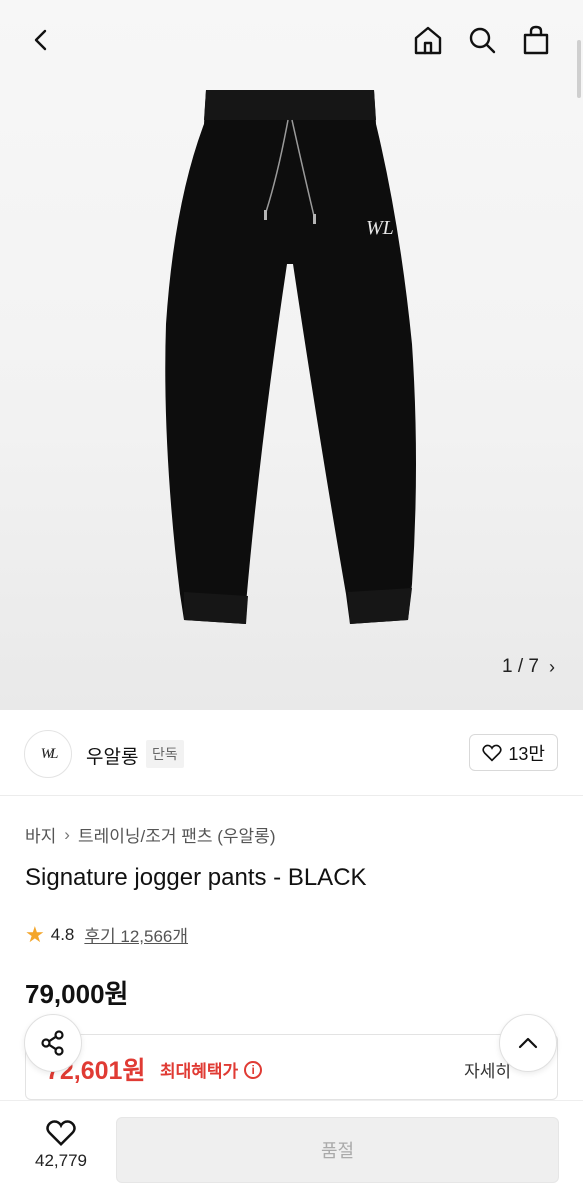 The image size is (583, 1200). I want to click on breadcrumb-item: 트레이닝/조거 팬츠 (우알롱), so click(177, 834).